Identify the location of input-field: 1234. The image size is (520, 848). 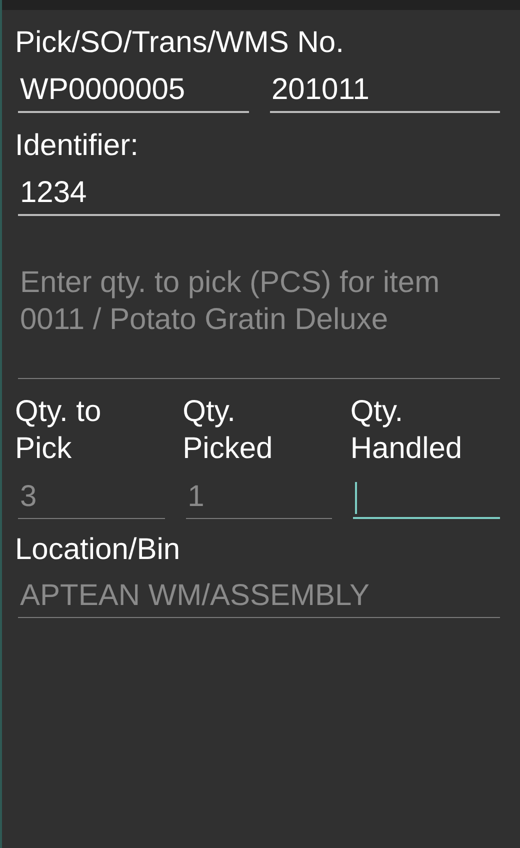
(259, 193).